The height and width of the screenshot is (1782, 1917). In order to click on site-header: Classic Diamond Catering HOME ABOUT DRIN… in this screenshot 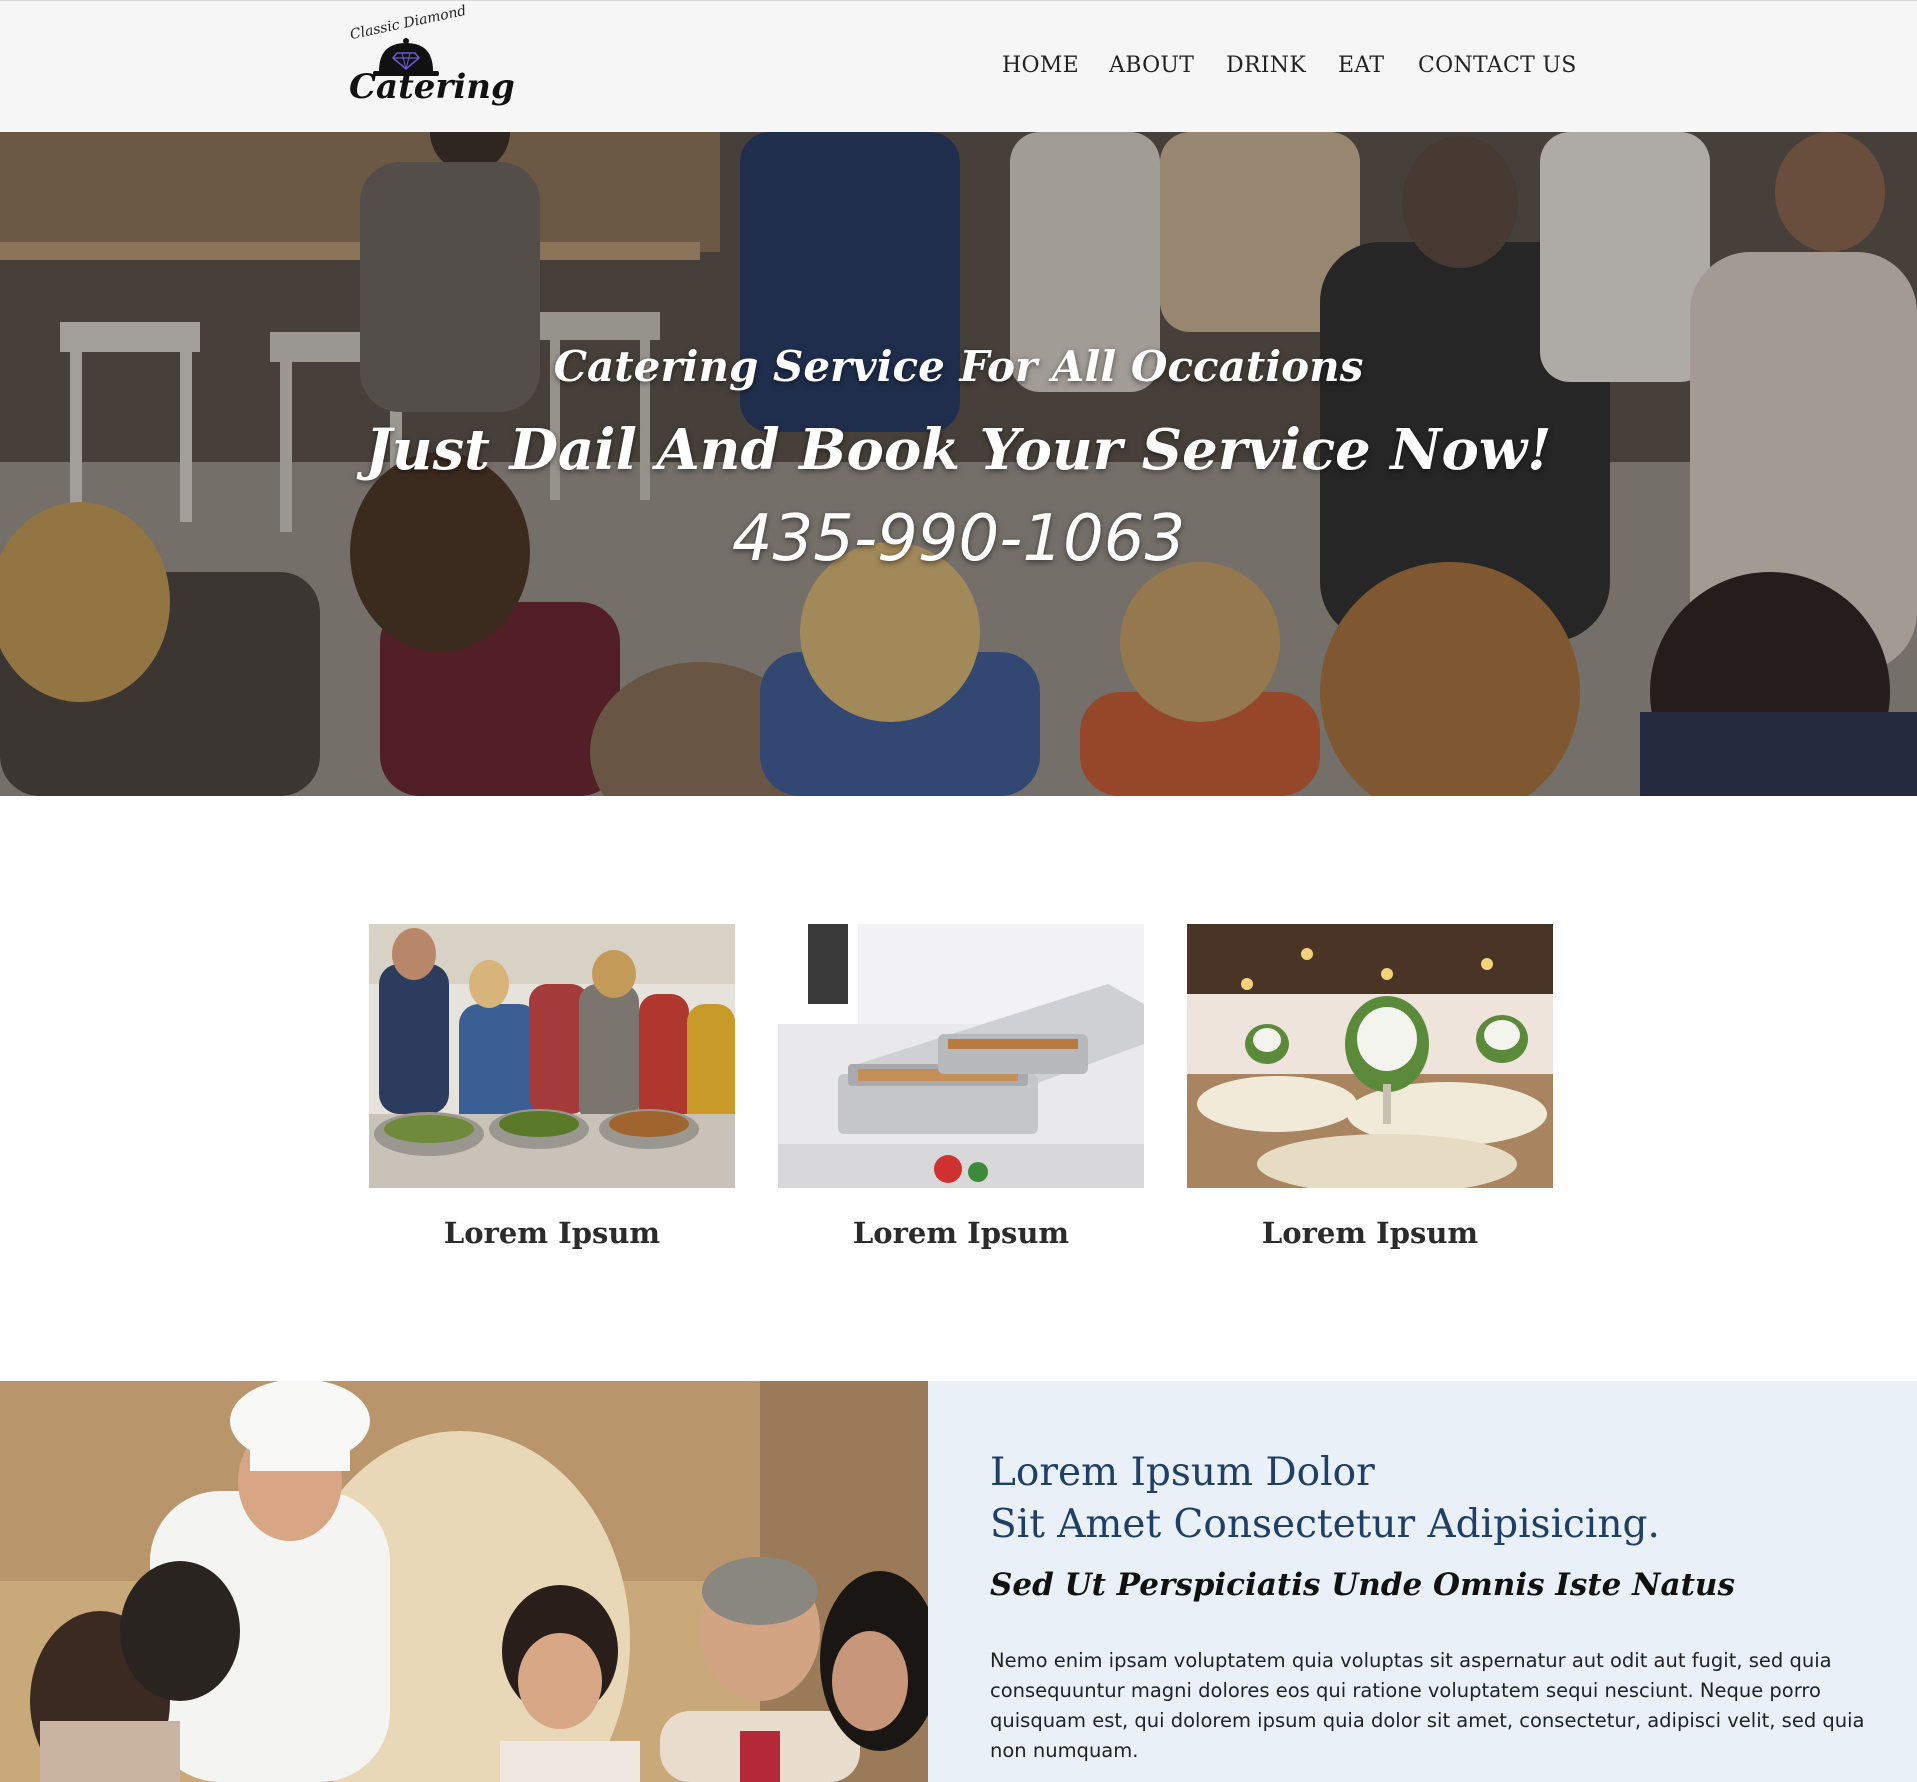, I will do `click(958, 66)`.